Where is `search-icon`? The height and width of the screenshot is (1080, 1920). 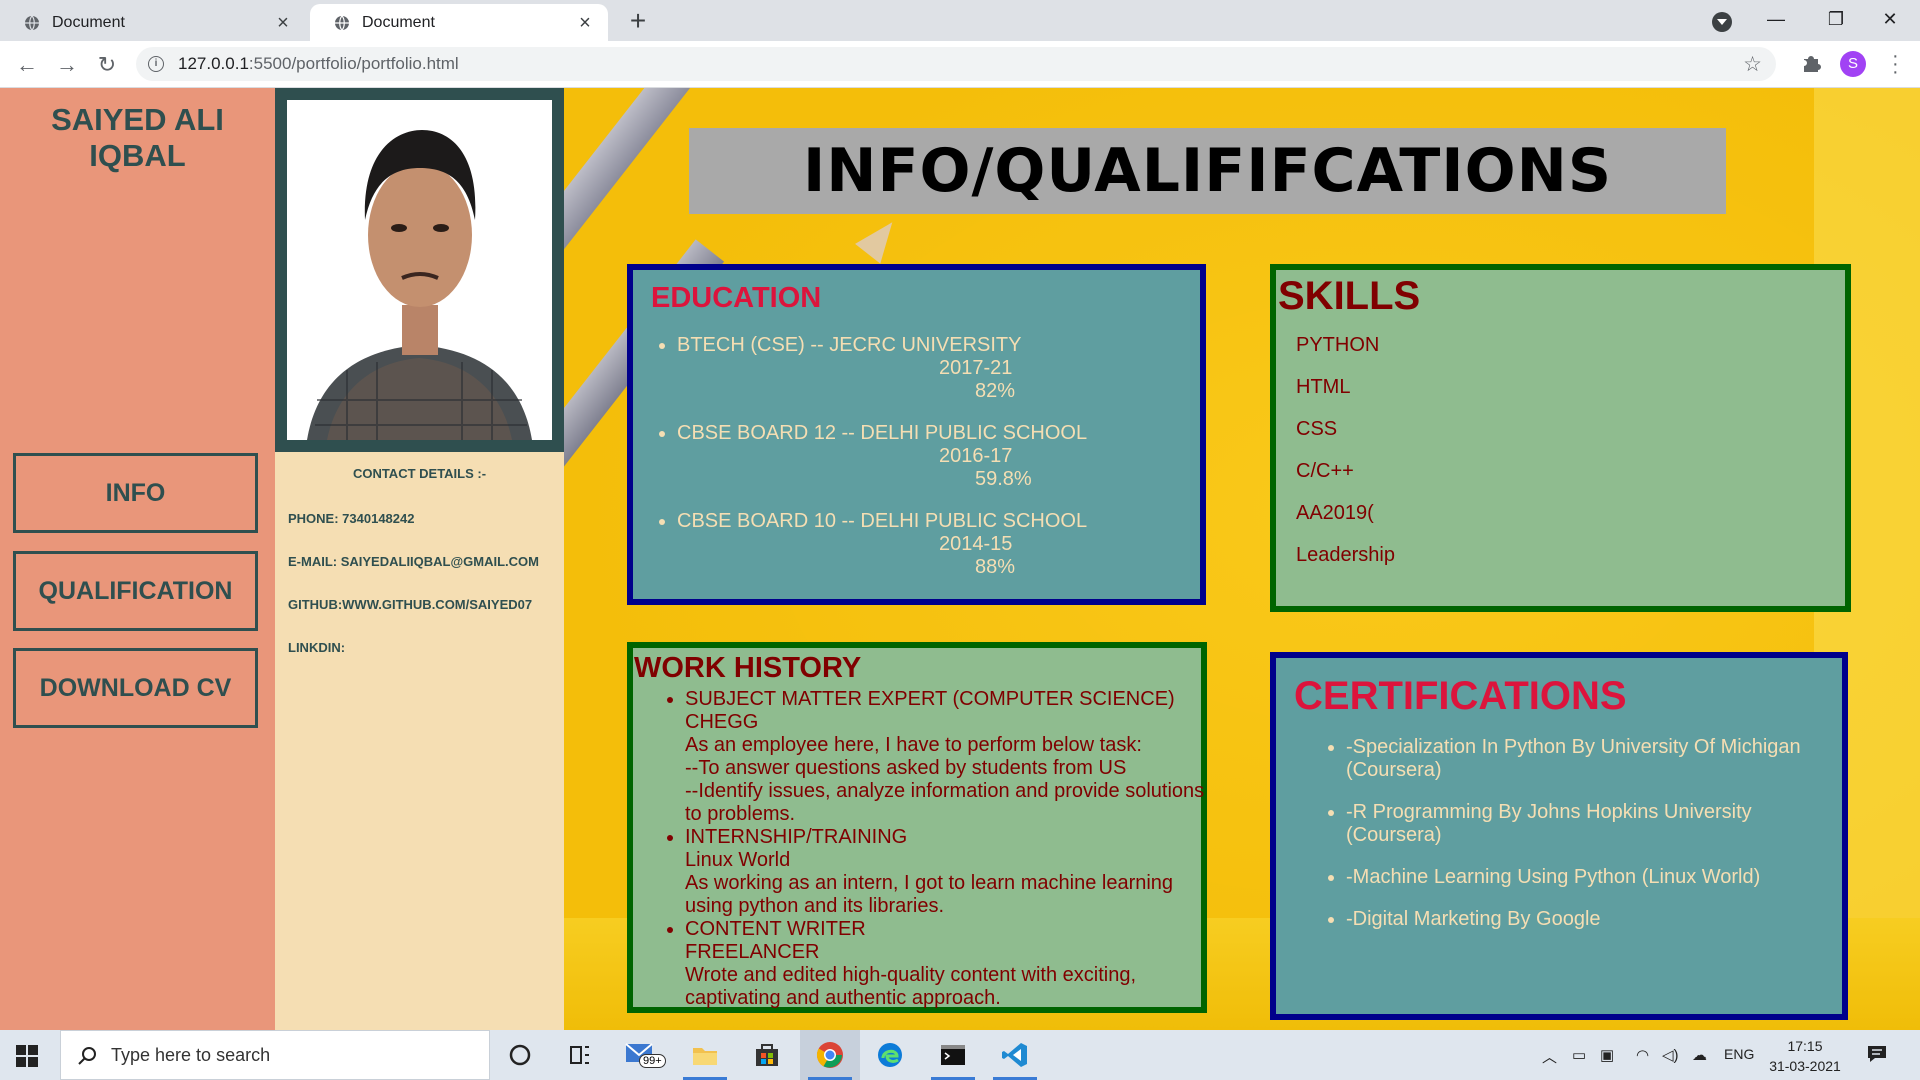 search-icon is located at coordinates (87, 1056).